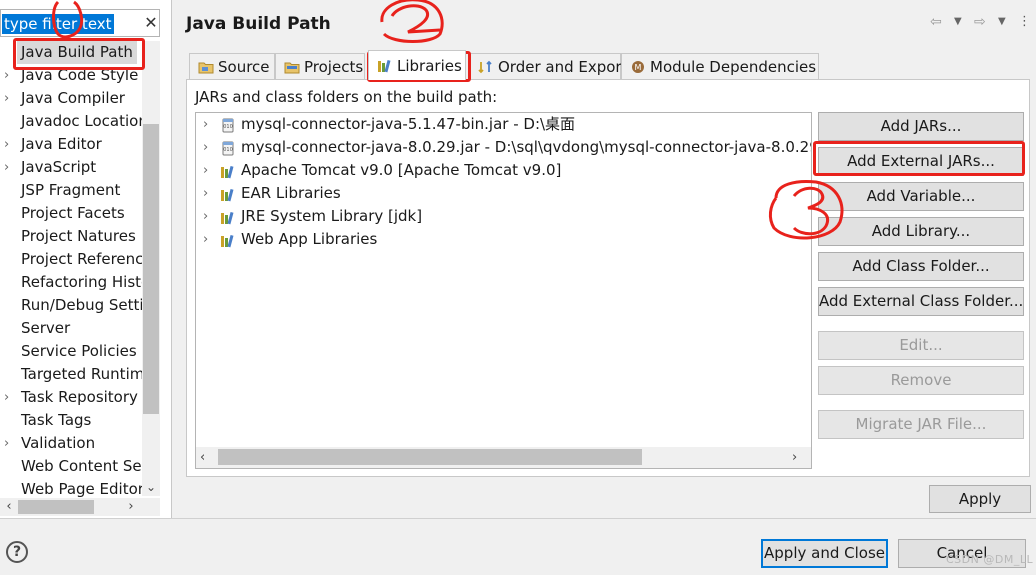 Image resolution: width=1036 pixels, height=575 pixels. What do you see at coordinates (401, 170) in the screenshot?
I see `build-path-entry-label: Apache Tomcat v9.0 [Apache Tomcat v9.0]` at bounding box center [401, 170].